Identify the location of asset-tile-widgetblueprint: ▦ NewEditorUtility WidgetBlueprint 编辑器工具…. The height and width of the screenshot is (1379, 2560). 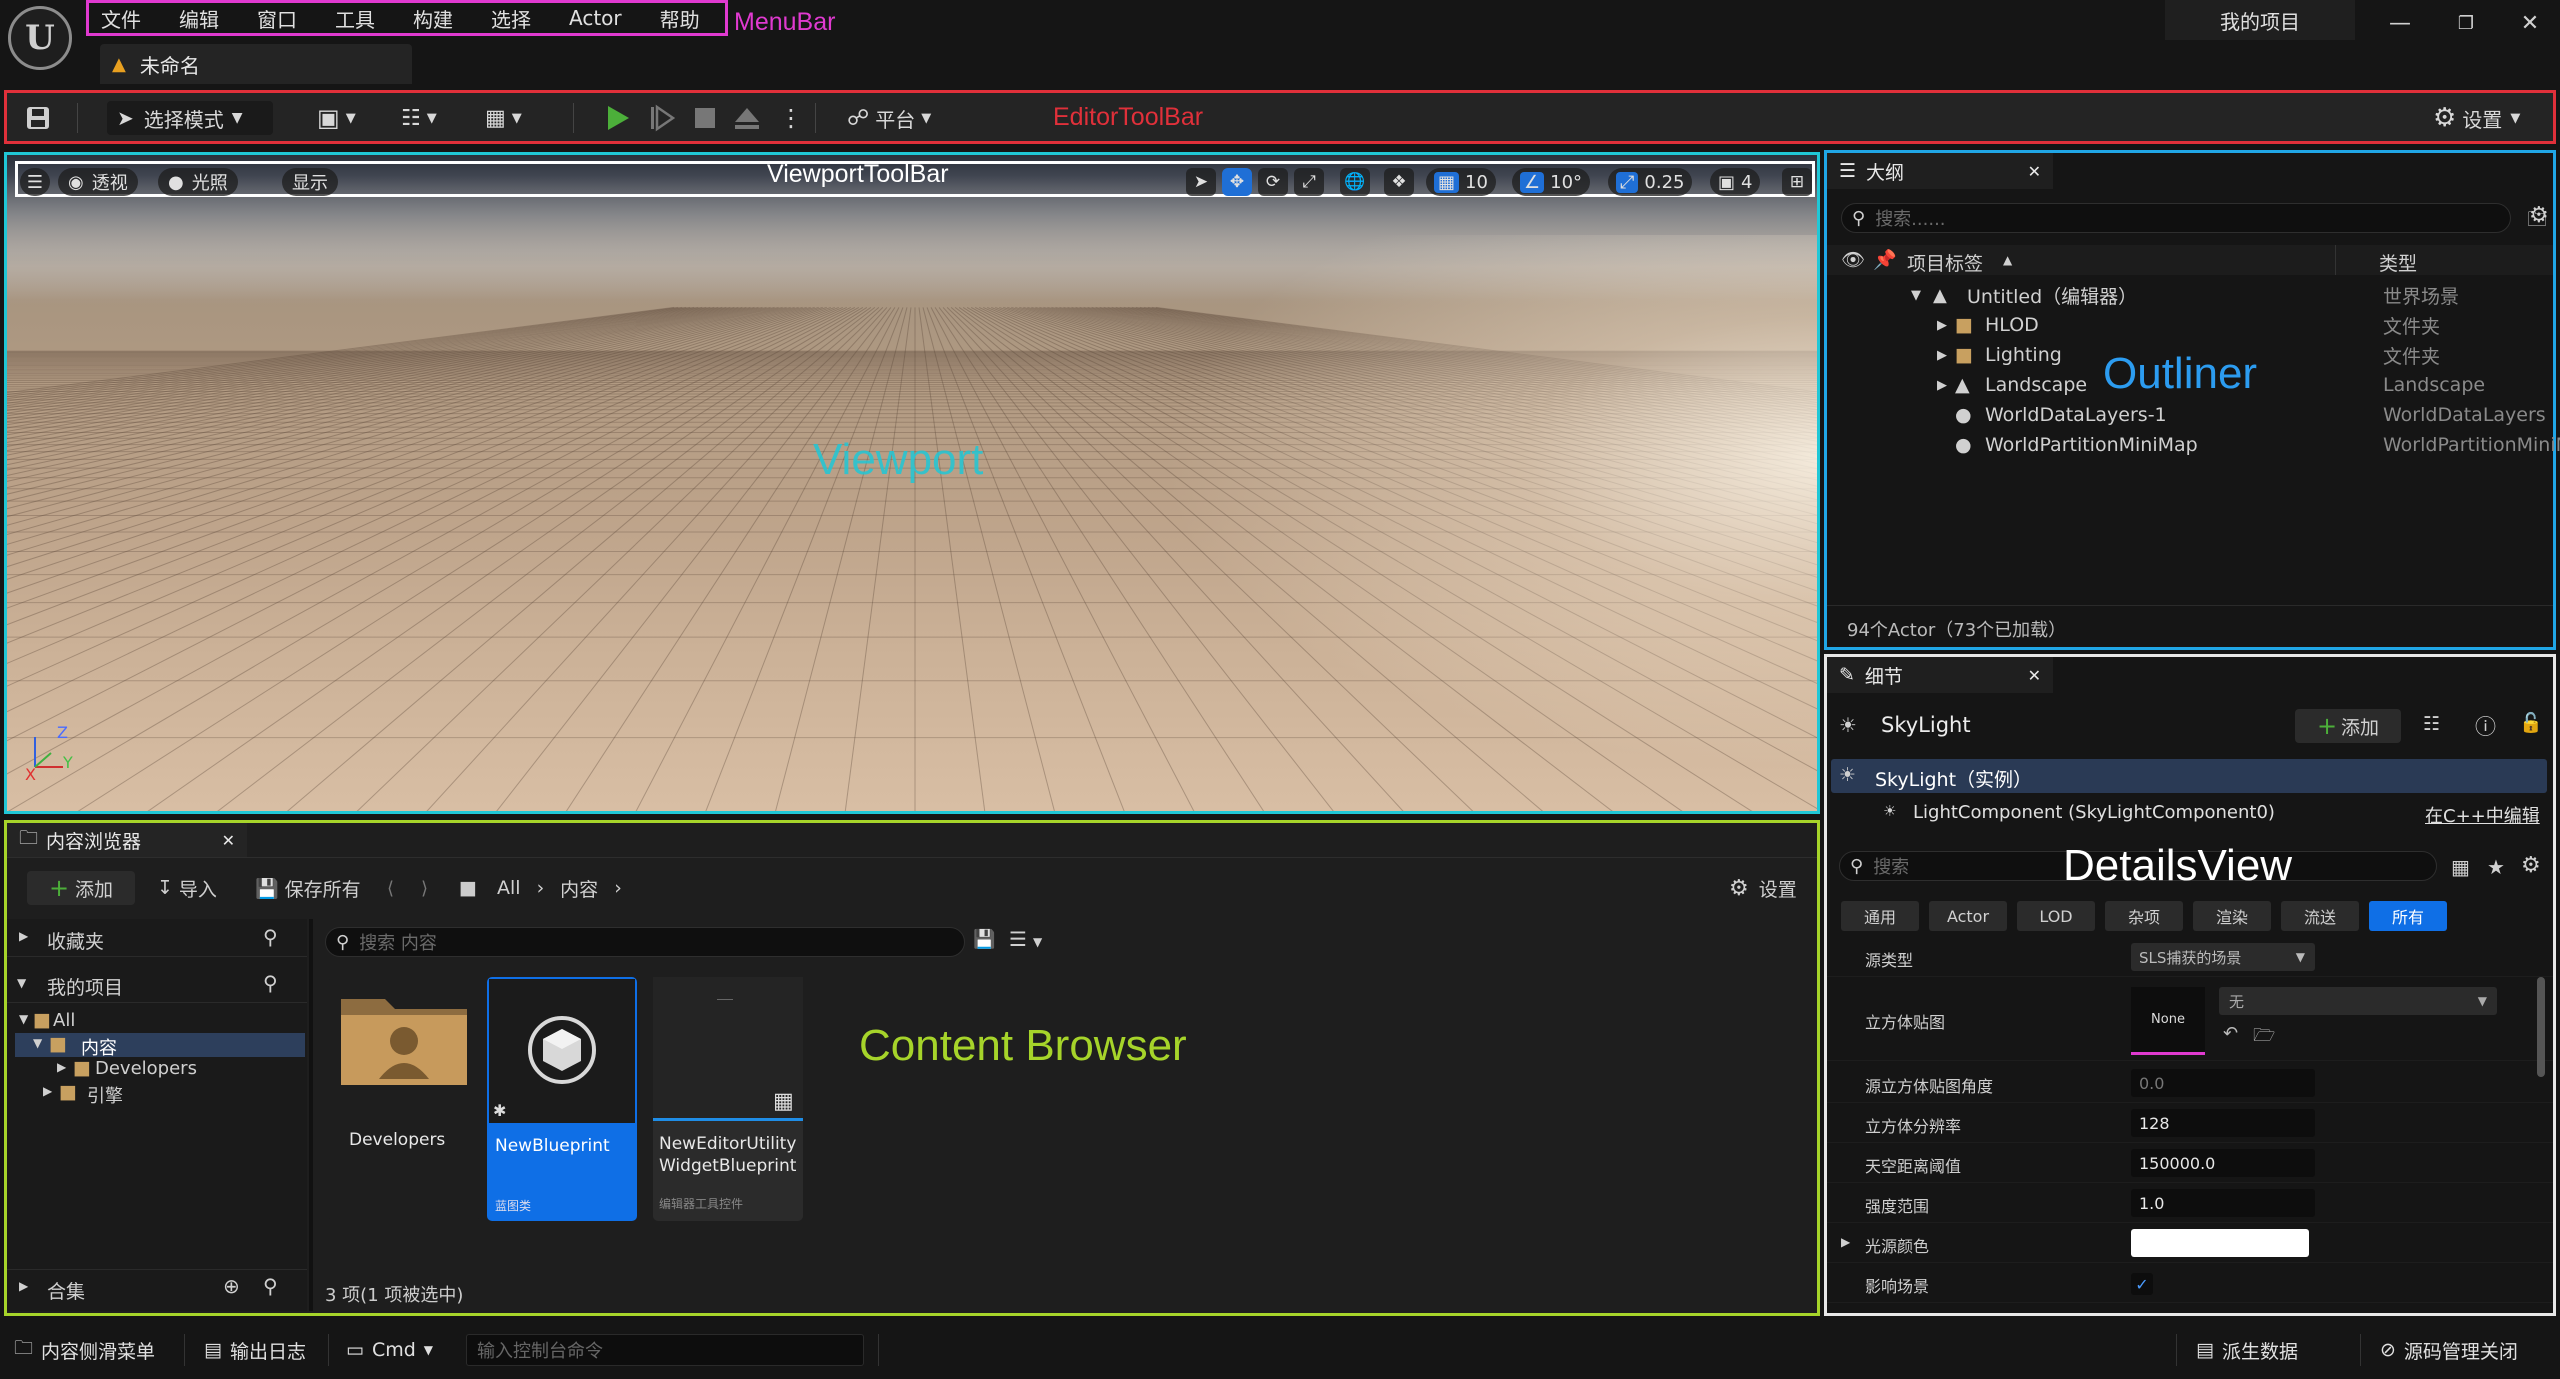
(728, 1099).